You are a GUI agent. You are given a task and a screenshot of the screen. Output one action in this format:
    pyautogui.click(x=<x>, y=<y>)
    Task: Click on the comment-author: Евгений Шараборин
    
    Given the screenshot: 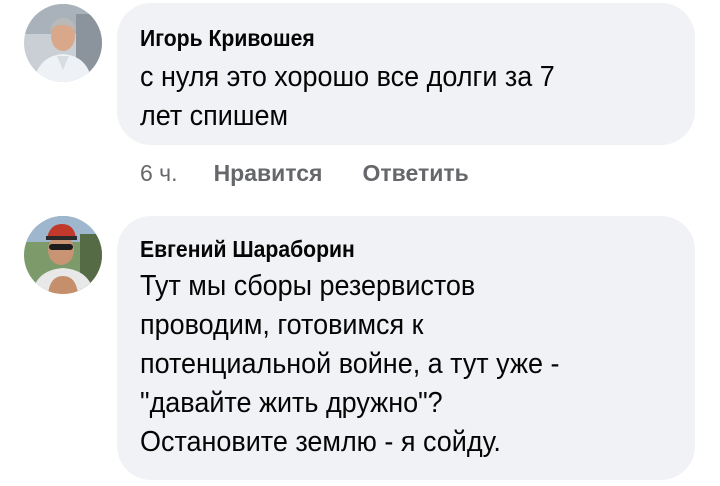 What is the action you would take?
    pyautogui.click(x=395, y=249)
    